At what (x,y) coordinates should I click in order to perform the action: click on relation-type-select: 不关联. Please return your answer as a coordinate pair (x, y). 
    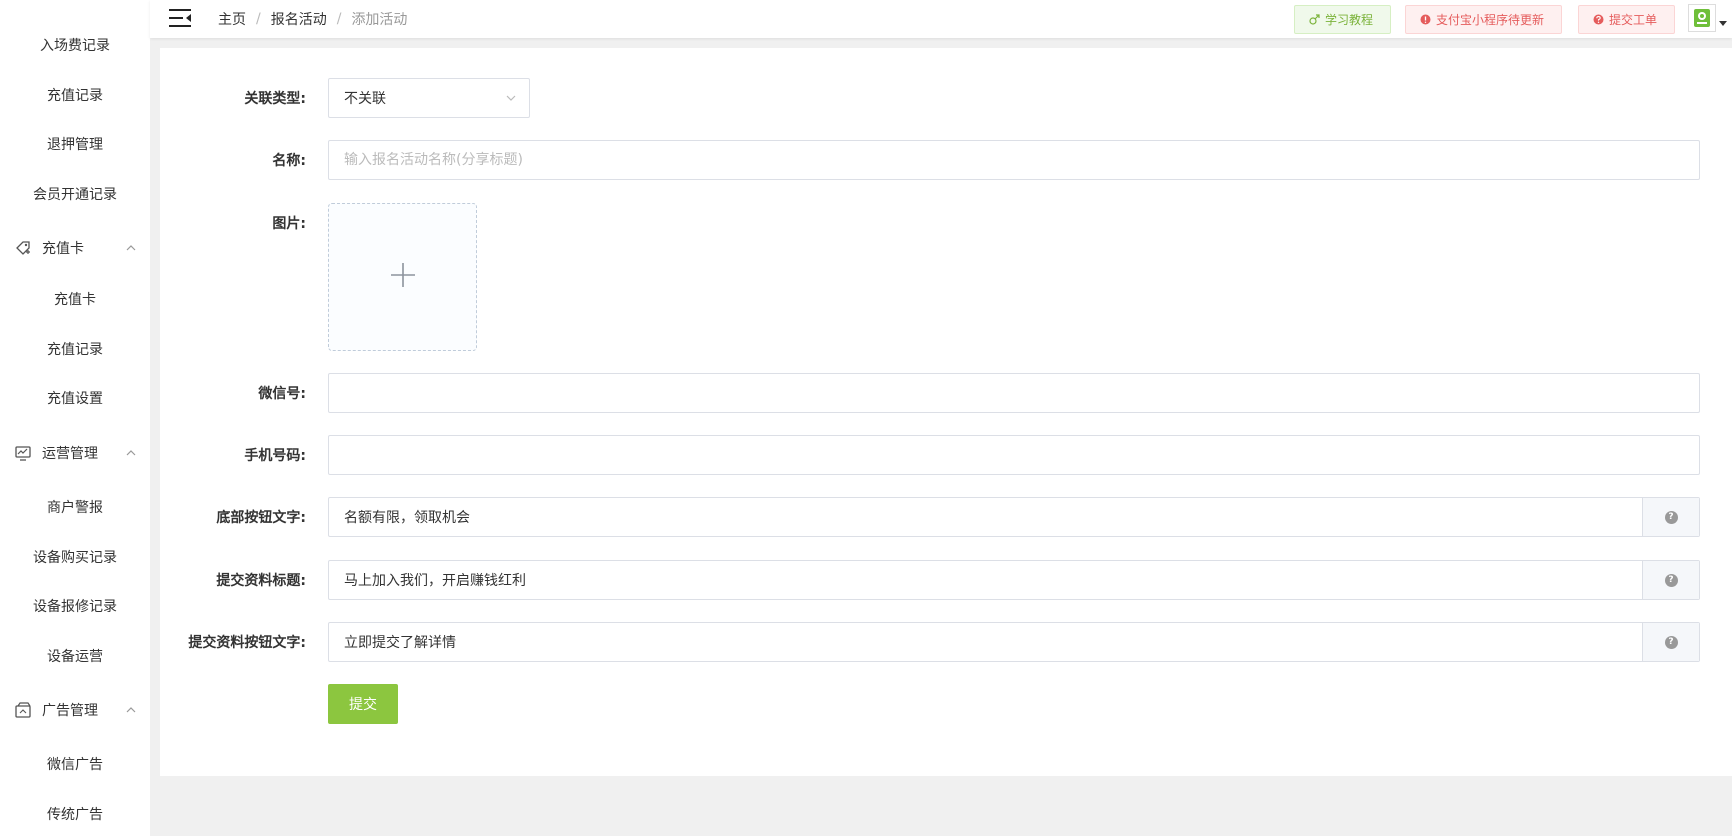
    Looking at the image, I should click on (429, 98).